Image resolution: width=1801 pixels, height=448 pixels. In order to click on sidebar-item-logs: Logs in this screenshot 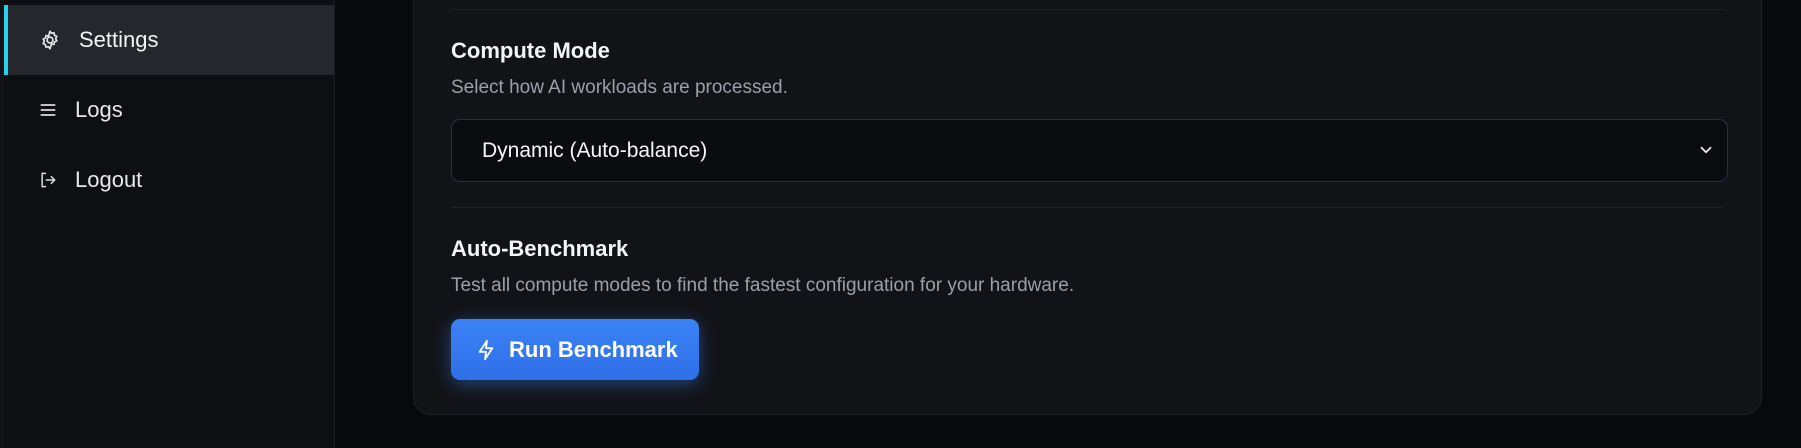, I will do `click(169, 110)`.